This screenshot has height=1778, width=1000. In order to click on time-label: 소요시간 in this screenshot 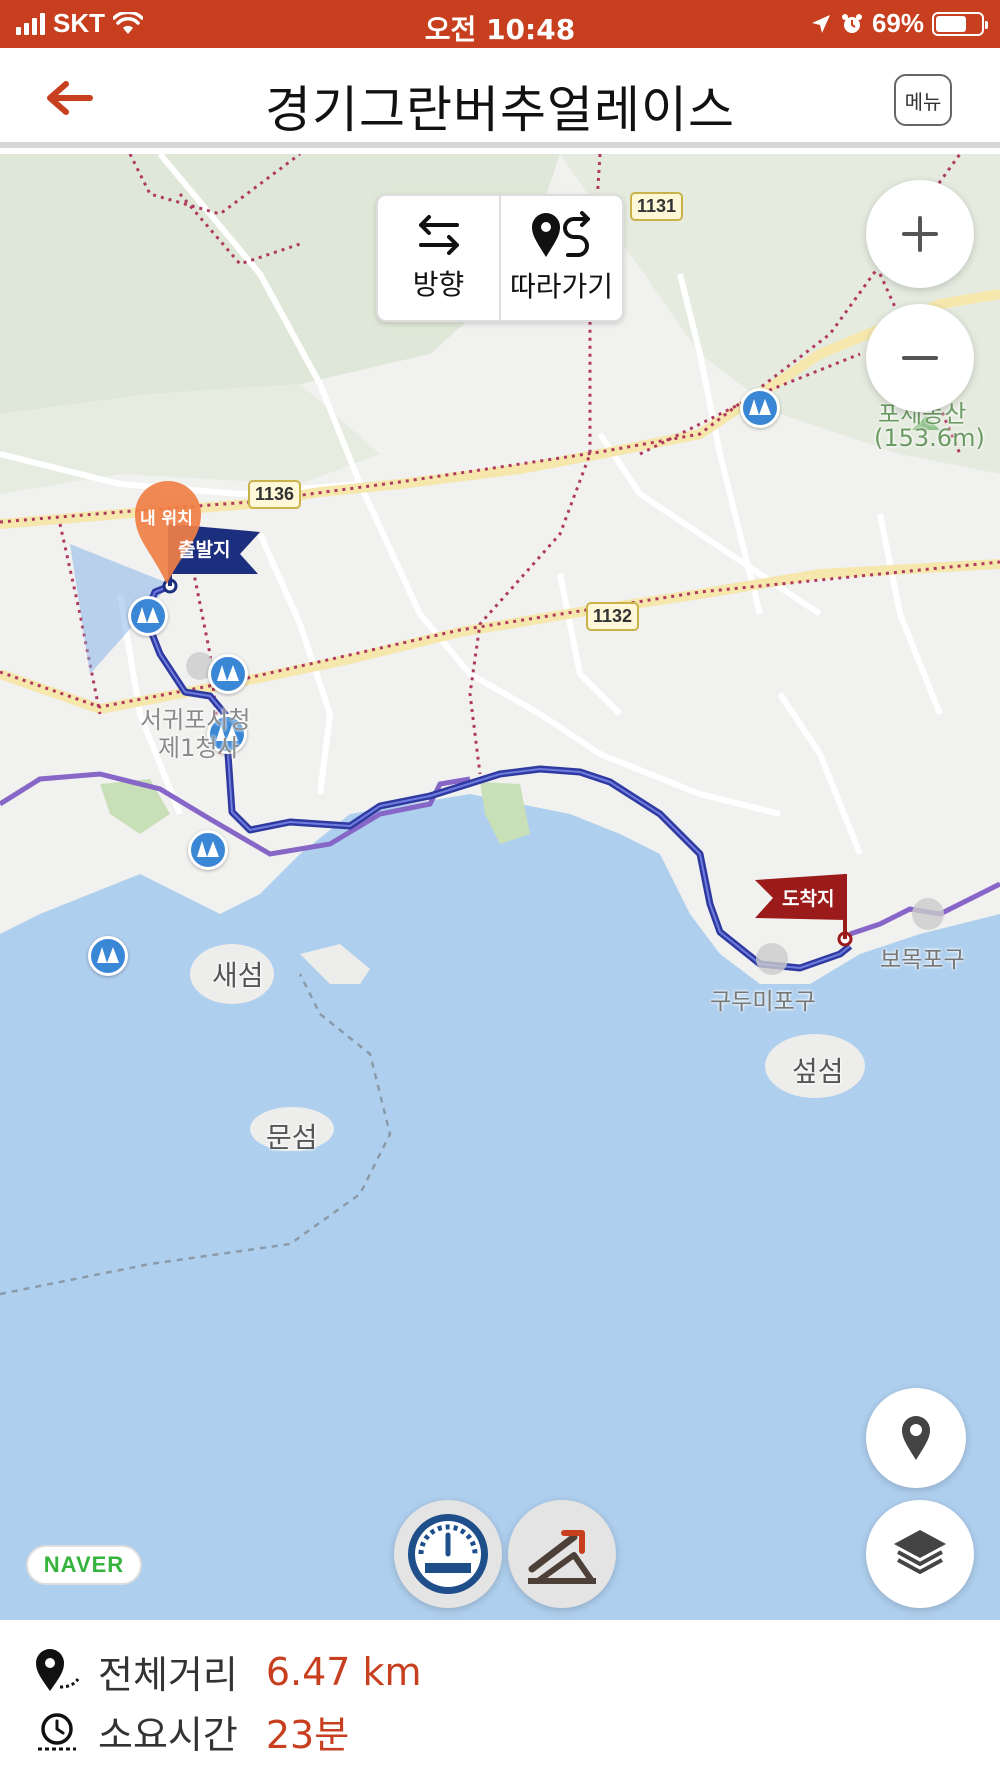, I will do `click(168, 1735)`.